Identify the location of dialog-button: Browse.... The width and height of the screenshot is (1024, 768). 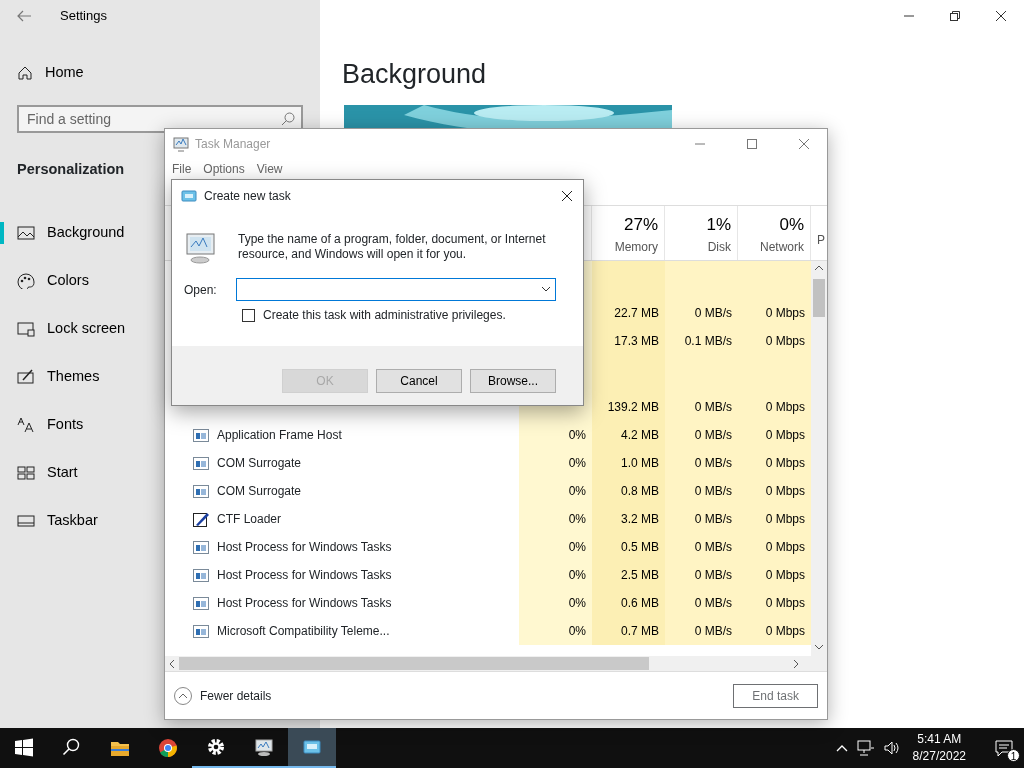
(513, 380).